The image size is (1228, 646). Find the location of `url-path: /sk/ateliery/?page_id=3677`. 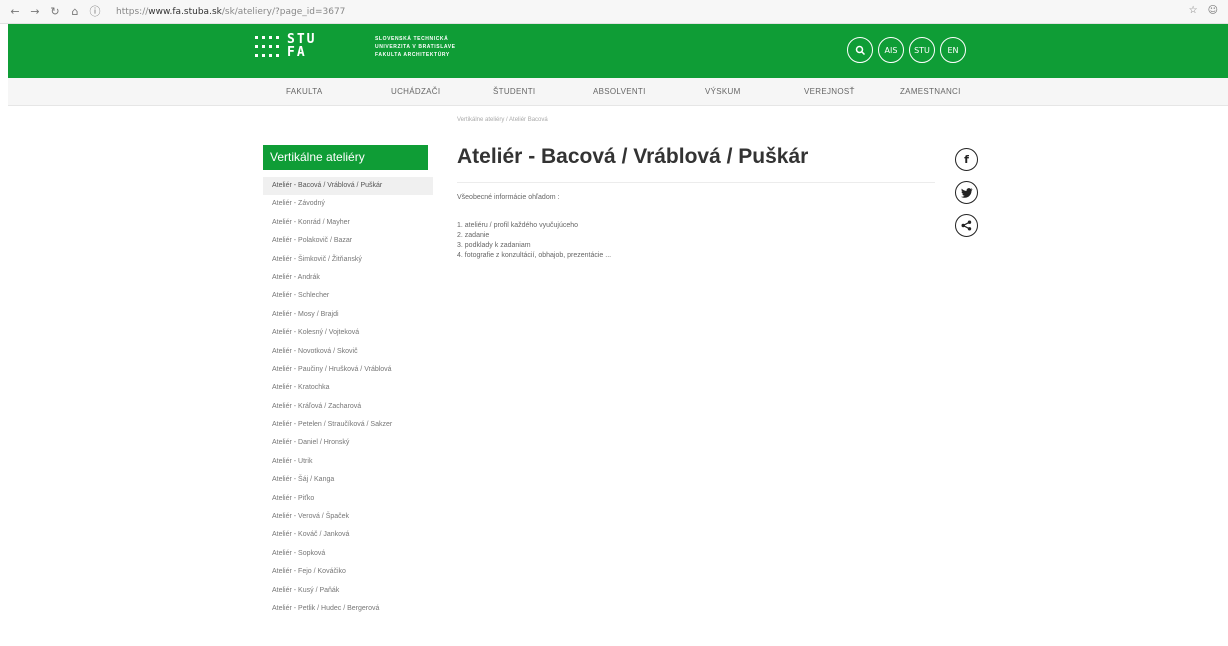

url-path: /sk/ateliery/?page_id=3677 is located at coordinates (283, 11).